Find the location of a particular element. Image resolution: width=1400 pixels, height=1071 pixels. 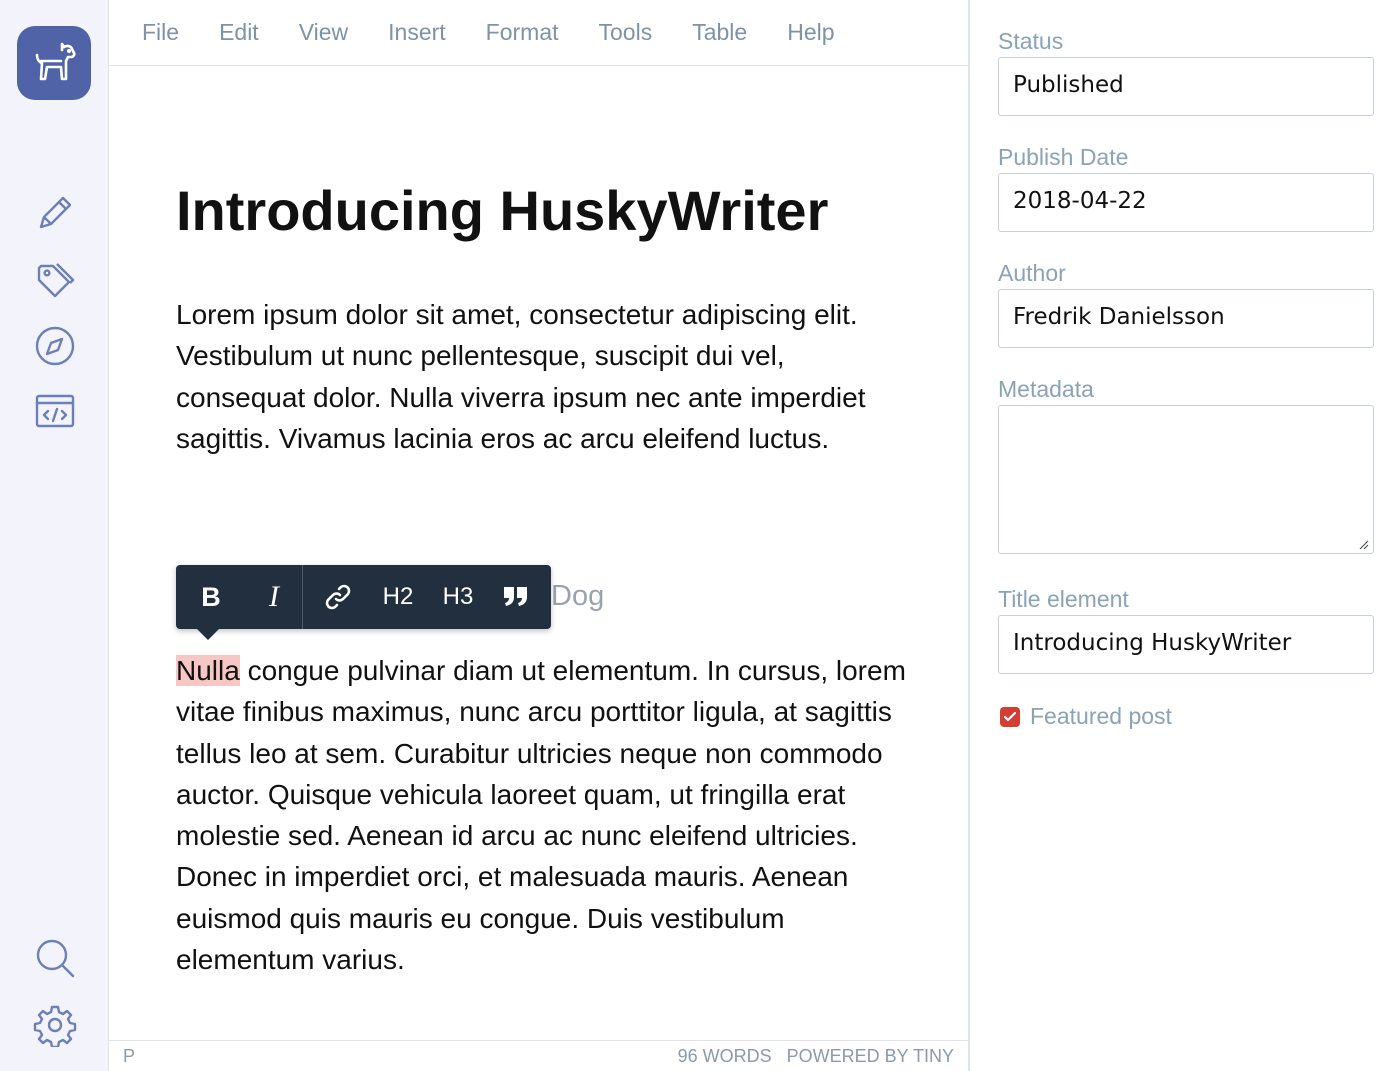

search-icon is located at coordinates (55, 958).